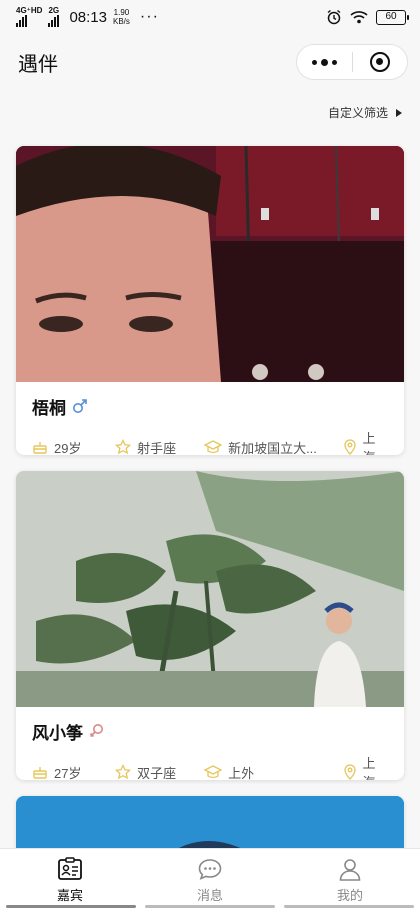 The width and height of the screenshot is (420, 910). Describe the element at coordinates (96, 731) in the screenshot. I see `female-icon` at that location.